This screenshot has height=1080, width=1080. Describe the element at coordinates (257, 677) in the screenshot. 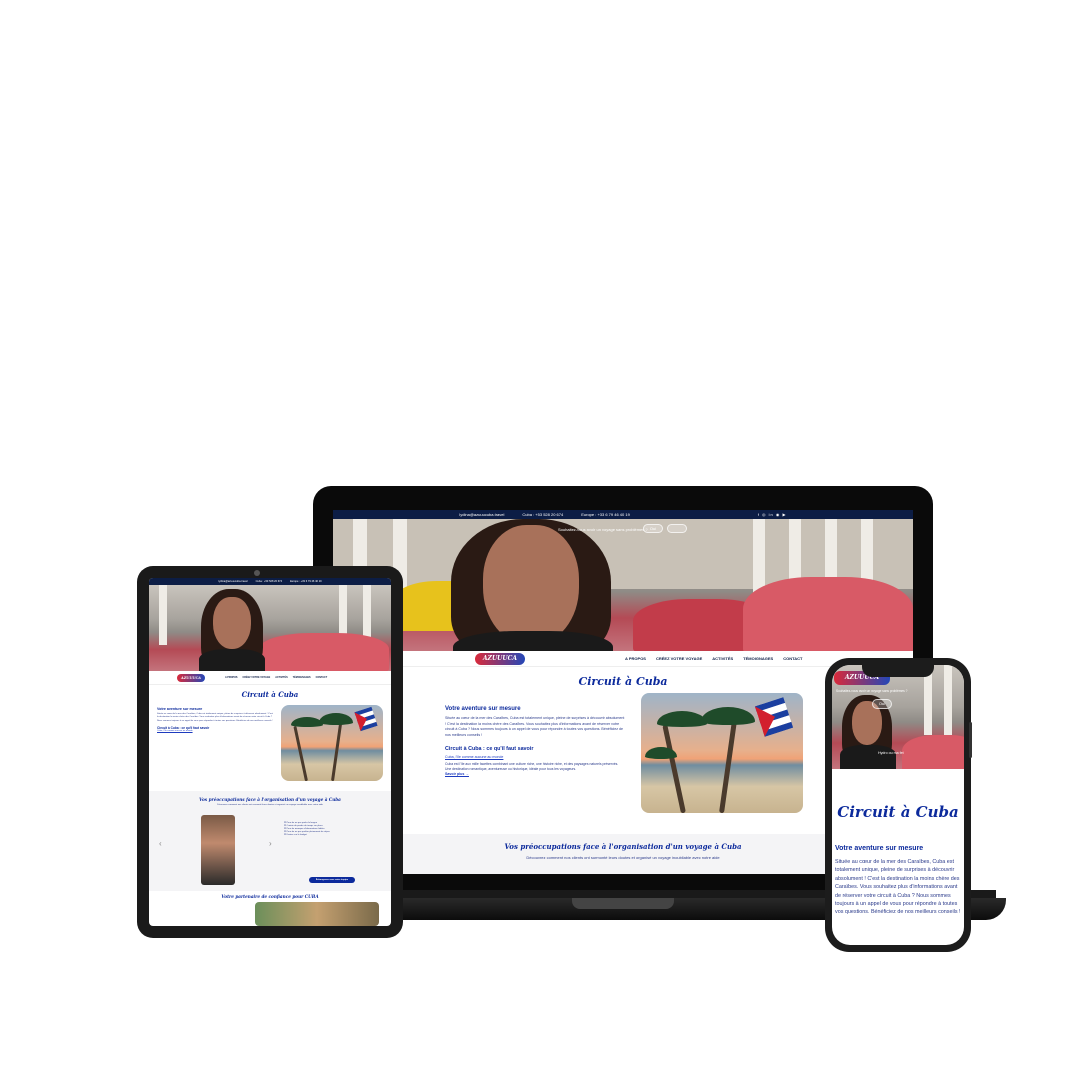

I see `tablet-nav-create: CRÉEZ VOTRE VOYAGE` at that location.